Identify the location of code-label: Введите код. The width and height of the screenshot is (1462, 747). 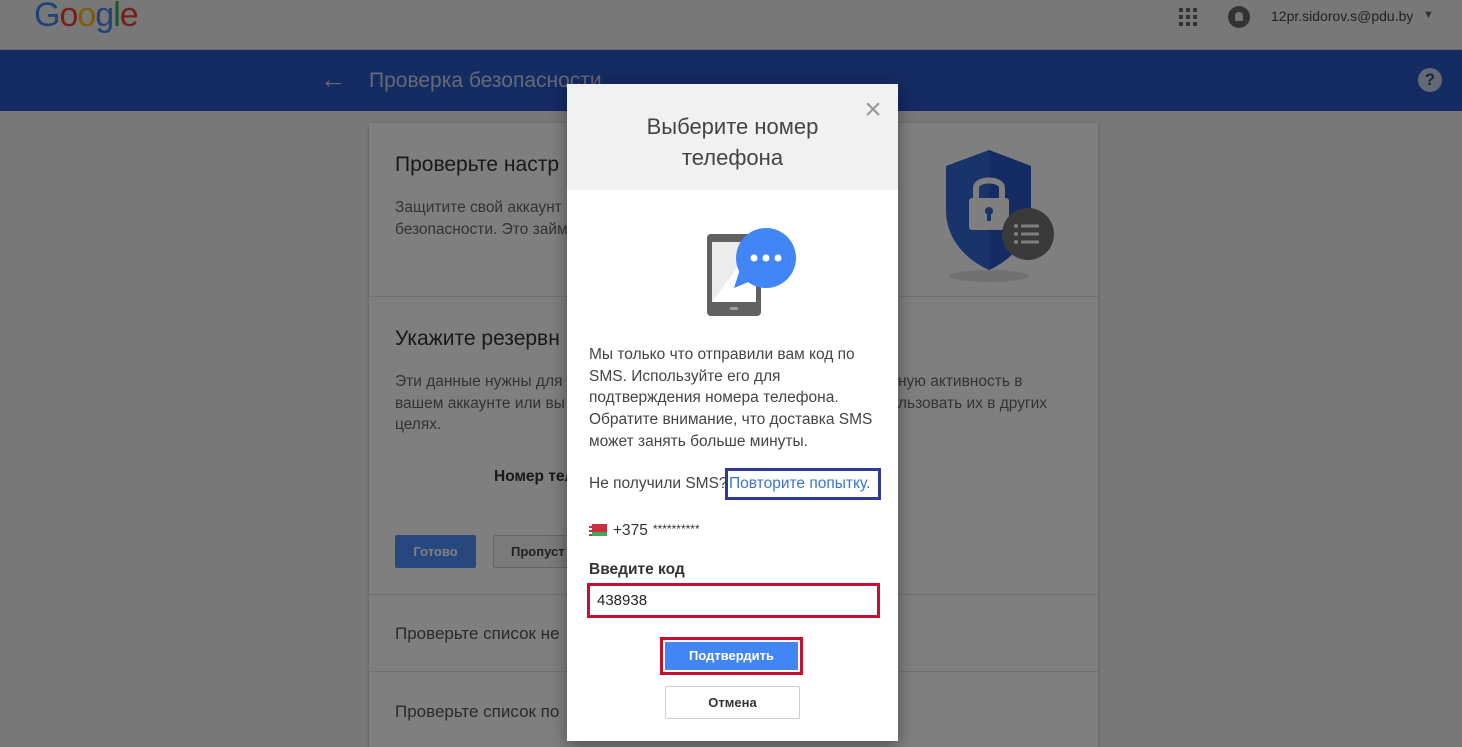
(637, 569).